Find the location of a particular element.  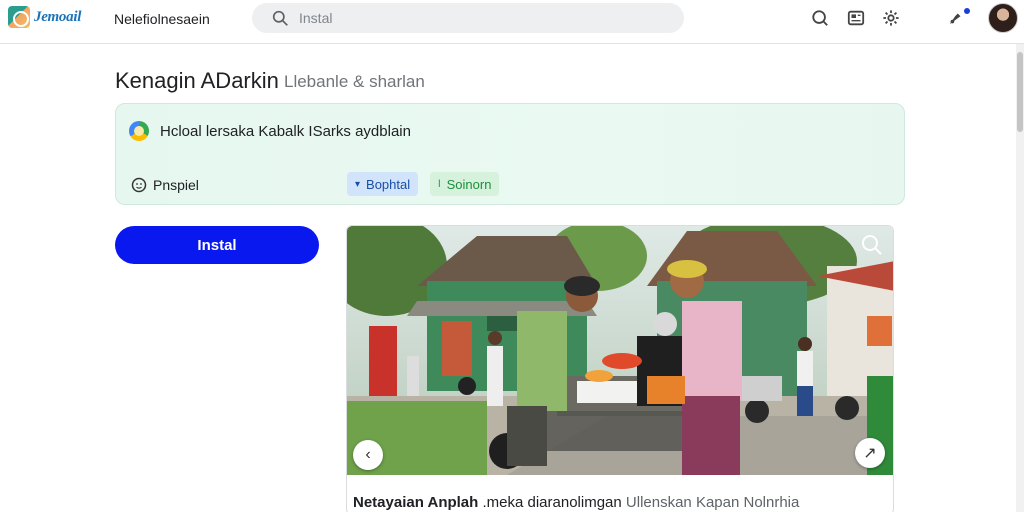

news-icon is located at coordinates (856, 18).